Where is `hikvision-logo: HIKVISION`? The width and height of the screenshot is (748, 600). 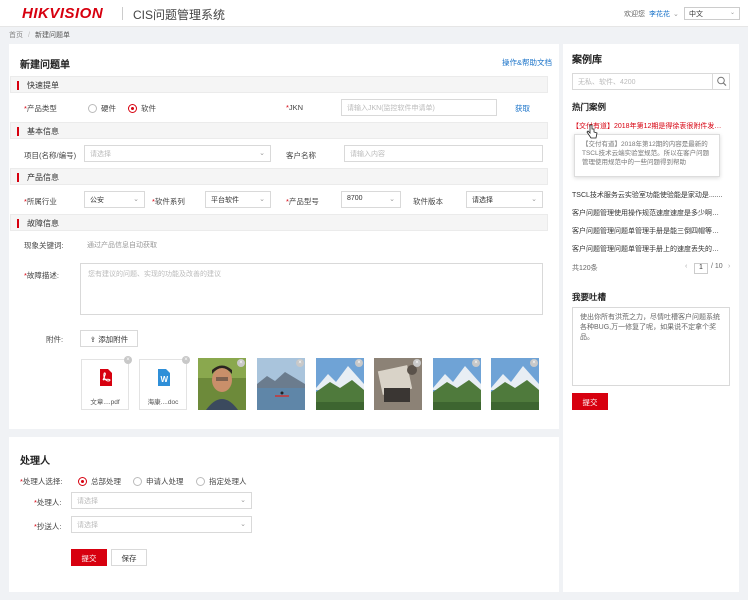 hikvision-logo: HIKVISION is located at coordinates (62, 13).